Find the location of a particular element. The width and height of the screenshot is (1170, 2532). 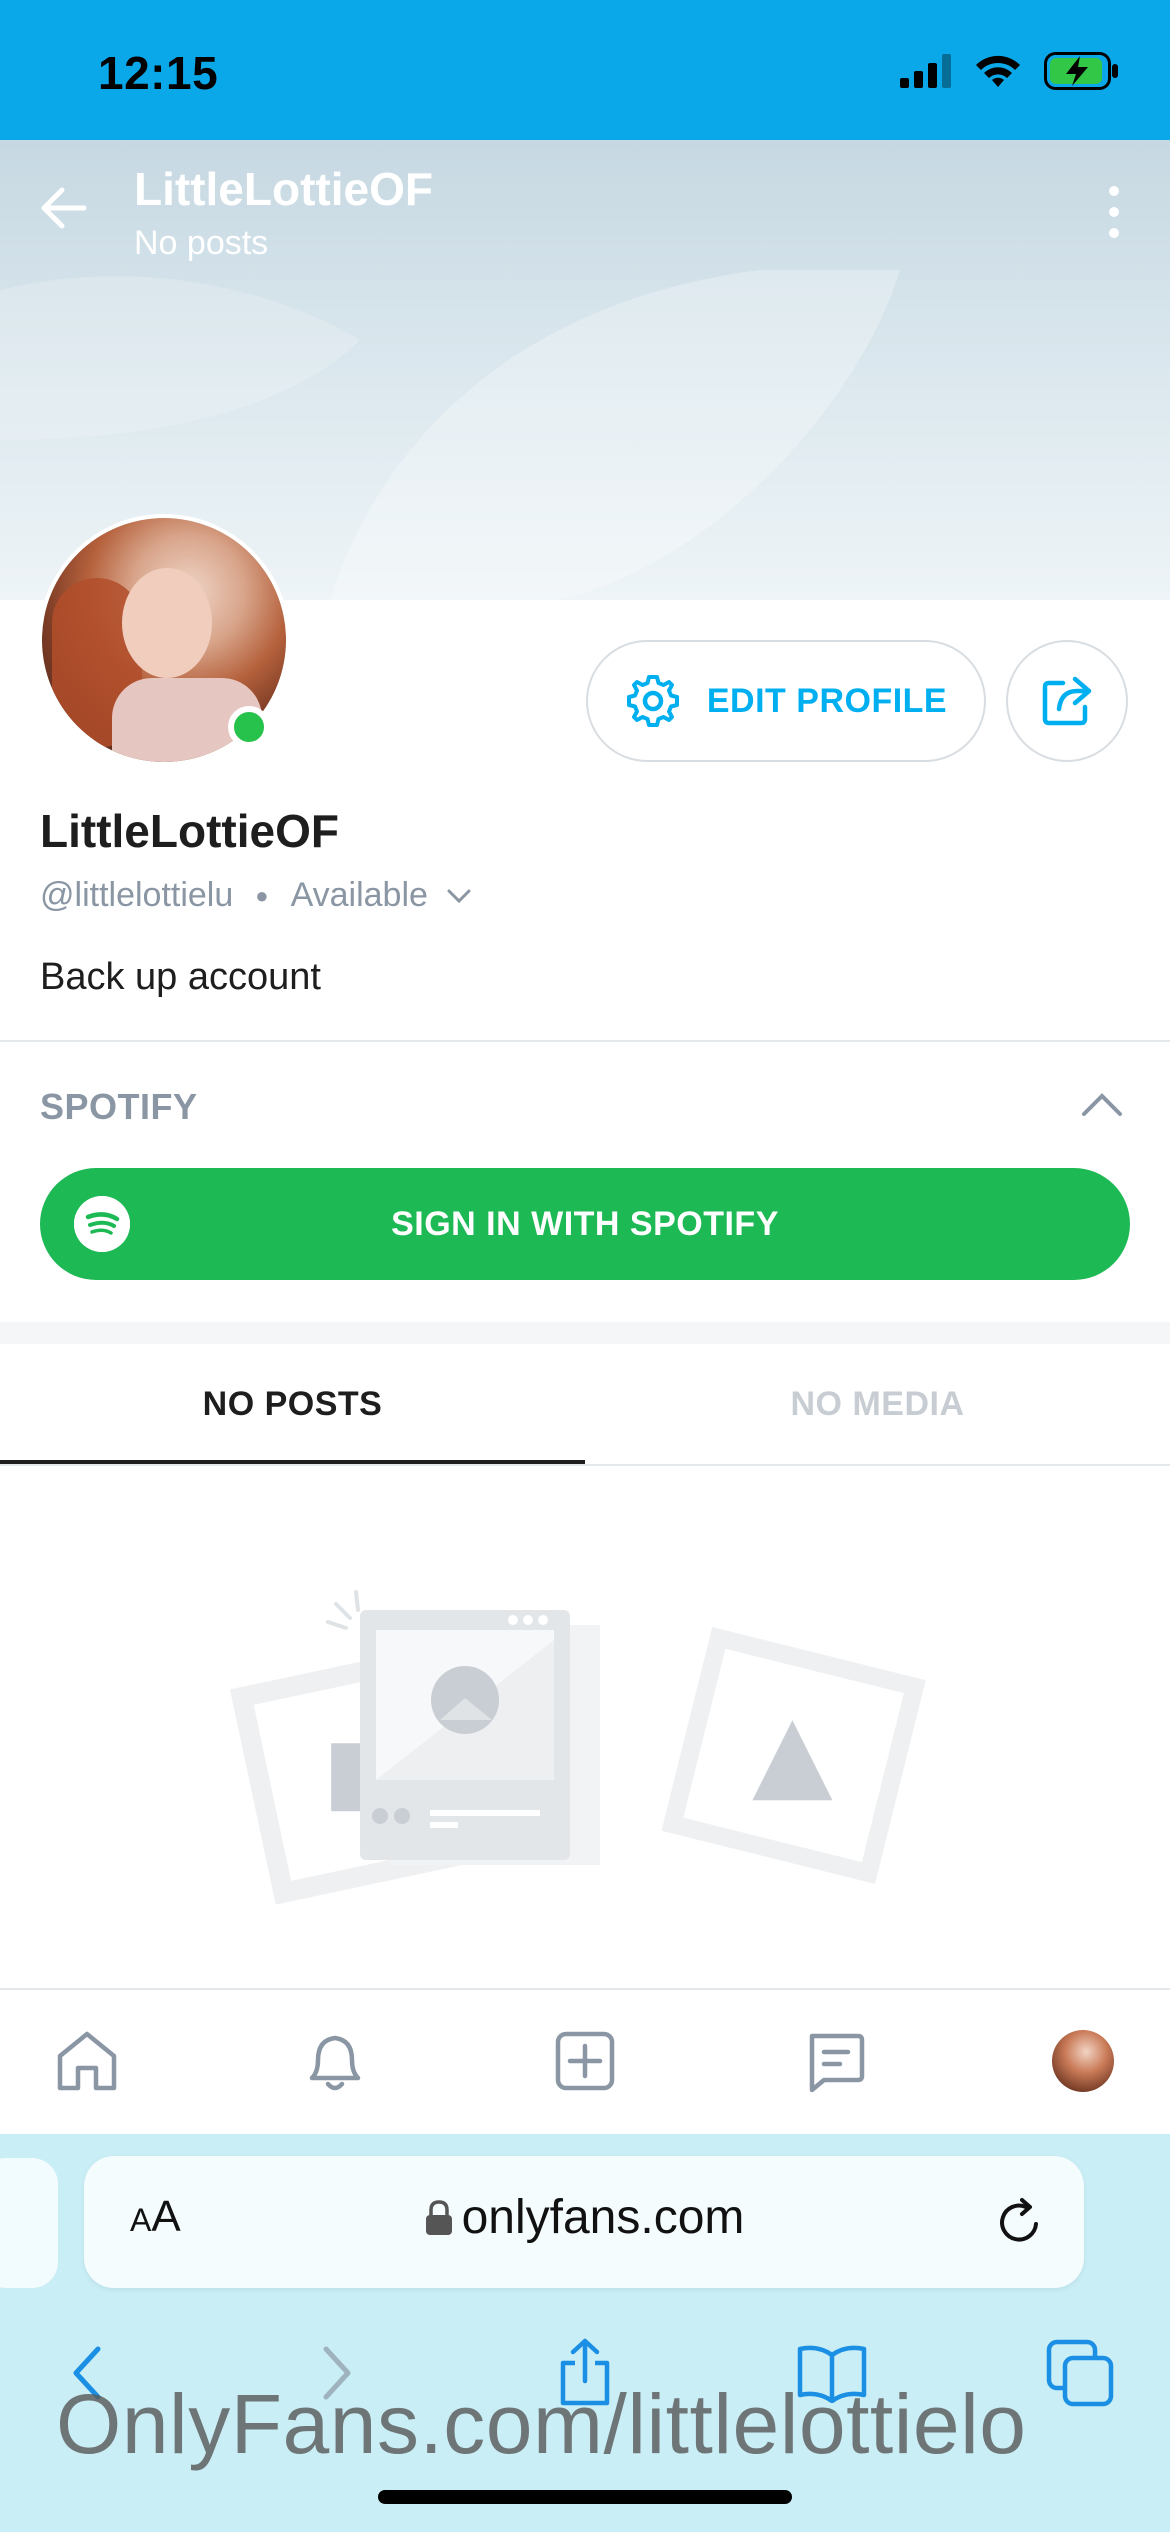

share-icon is located at coordinates (1067, 701).